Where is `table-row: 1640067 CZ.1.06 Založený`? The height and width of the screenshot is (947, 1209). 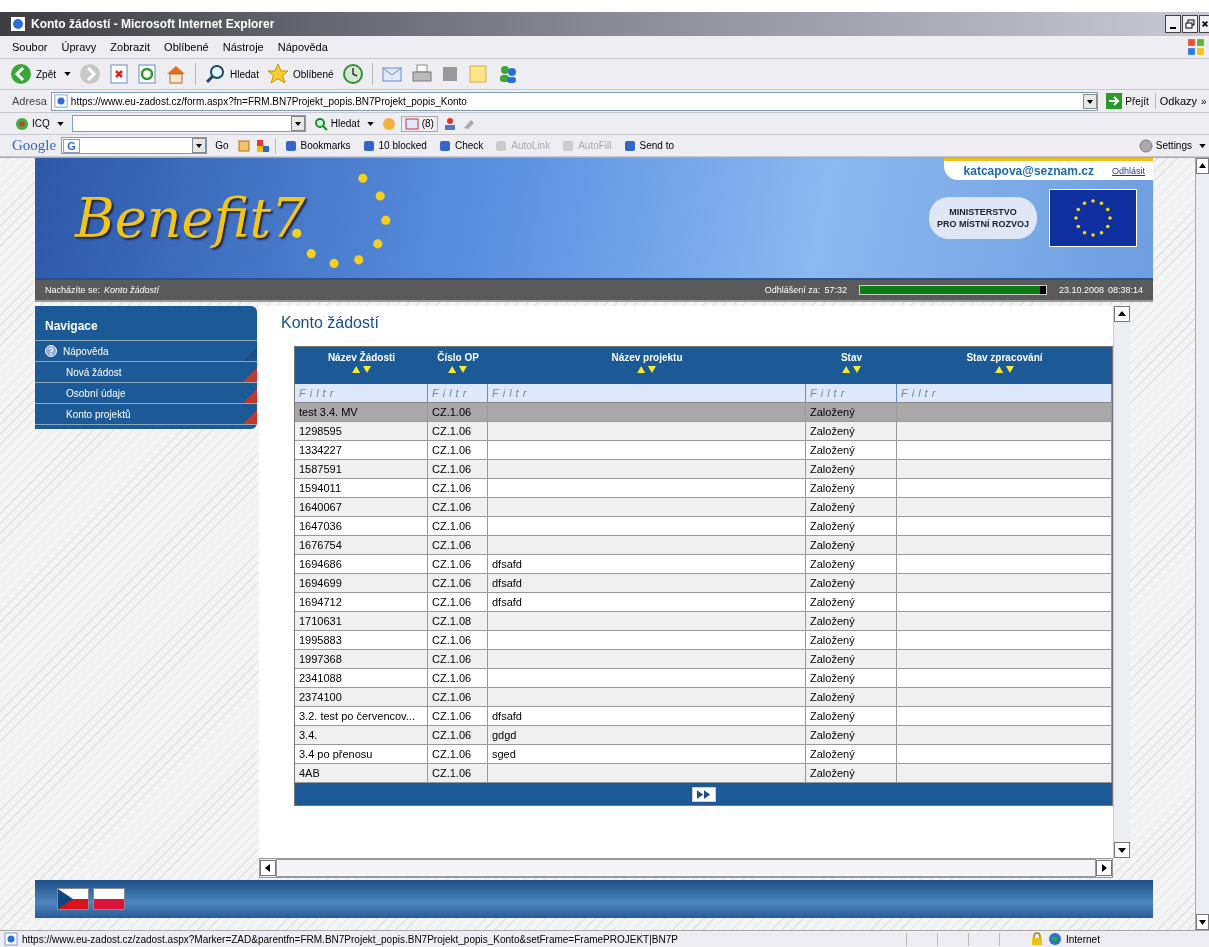 table-row: 1640067 CZ.1.06 Založený is located at coordinates (703, 507).